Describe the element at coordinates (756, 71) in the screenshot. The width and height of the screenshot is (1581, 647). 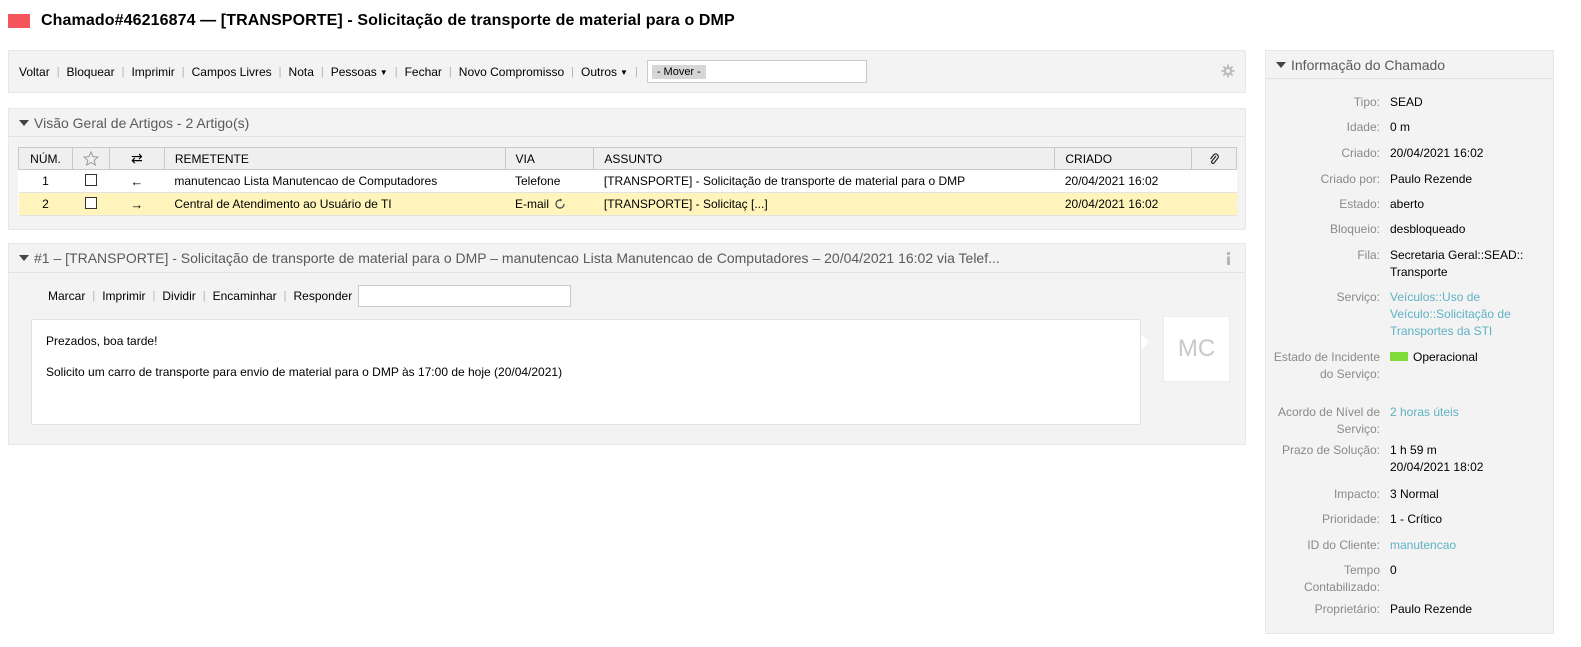
I see `move-queue-select: - Mover -` at that location.